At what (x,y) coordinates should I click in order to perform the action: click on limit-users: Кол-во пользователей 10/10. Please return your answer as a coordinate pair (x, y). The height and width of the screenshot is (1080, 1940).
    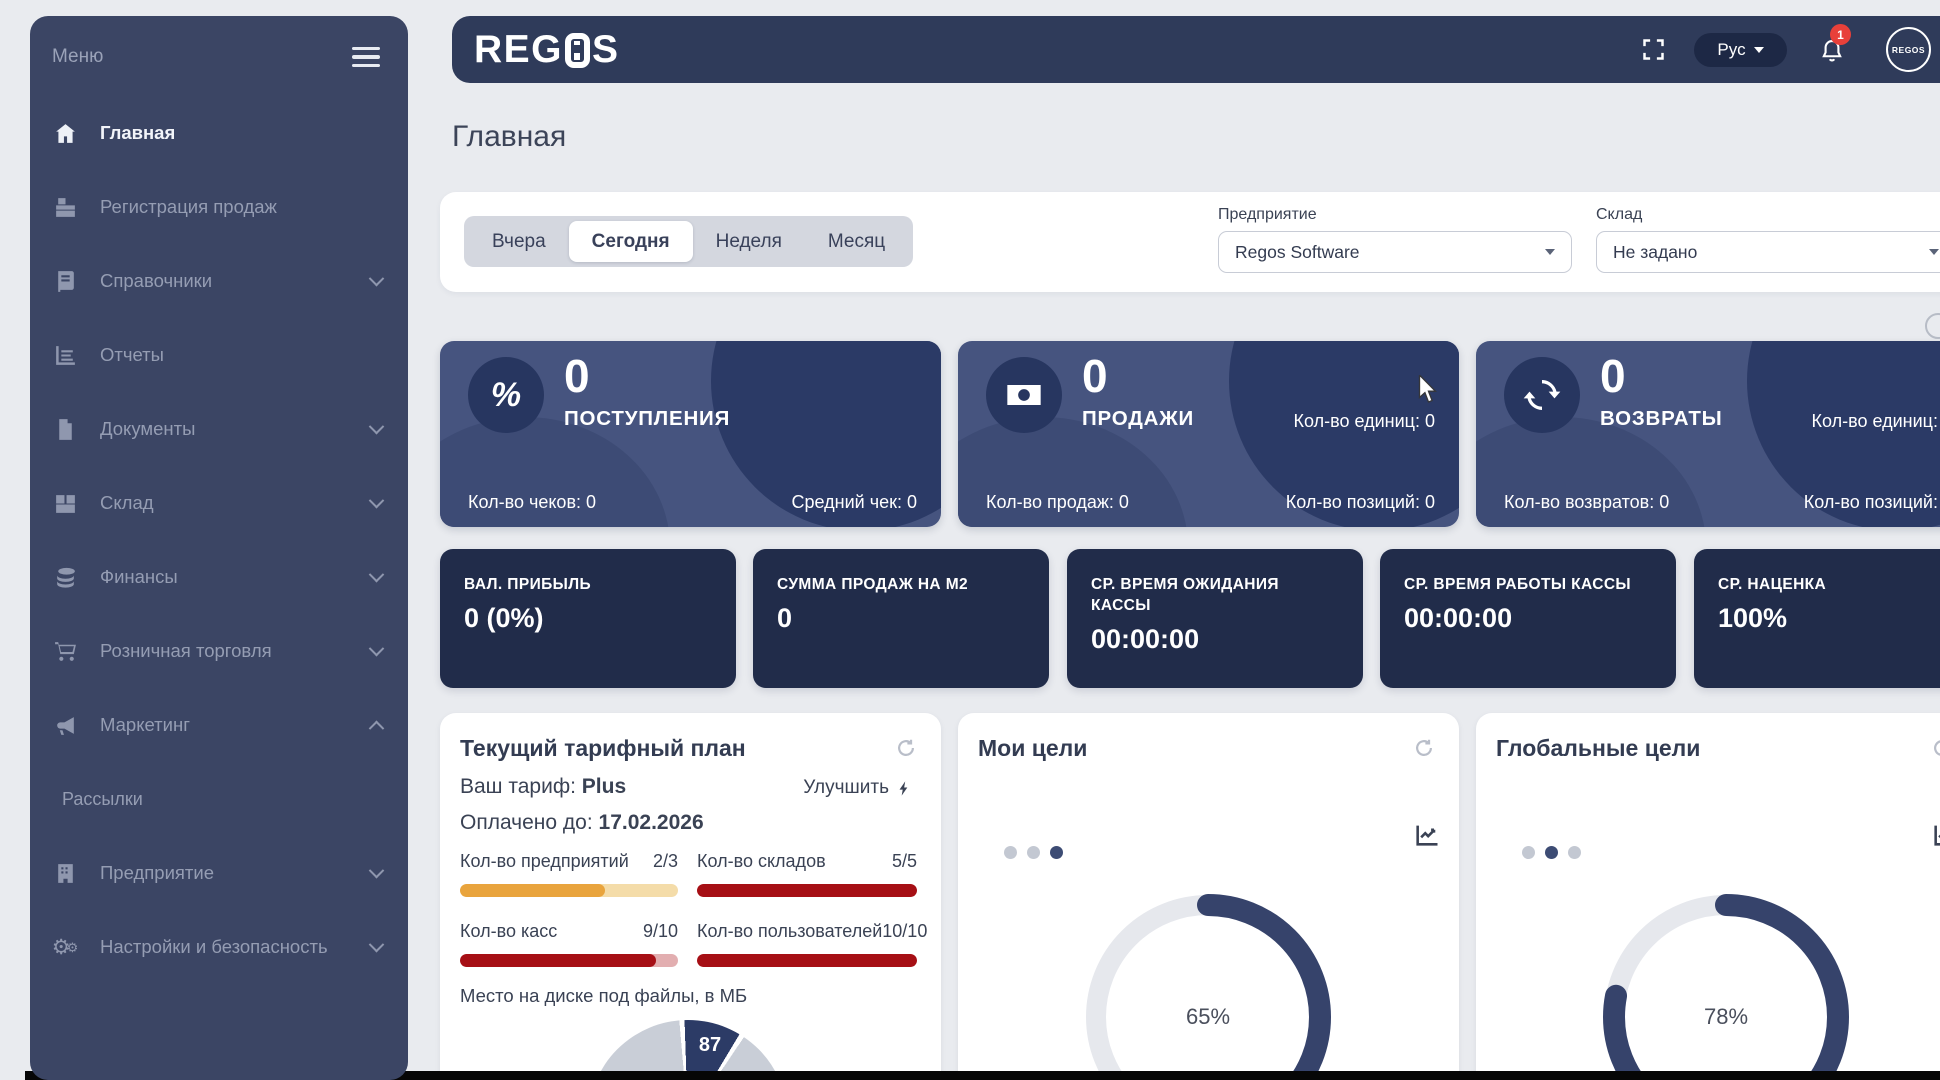
    Looking at the image, I should click on (812, 944).